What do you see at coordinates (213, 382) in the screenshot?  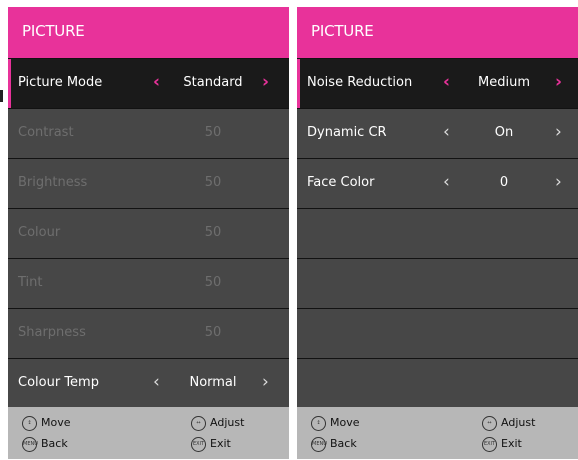 I see `row-value: Normal` at bounding box center [213, 382].